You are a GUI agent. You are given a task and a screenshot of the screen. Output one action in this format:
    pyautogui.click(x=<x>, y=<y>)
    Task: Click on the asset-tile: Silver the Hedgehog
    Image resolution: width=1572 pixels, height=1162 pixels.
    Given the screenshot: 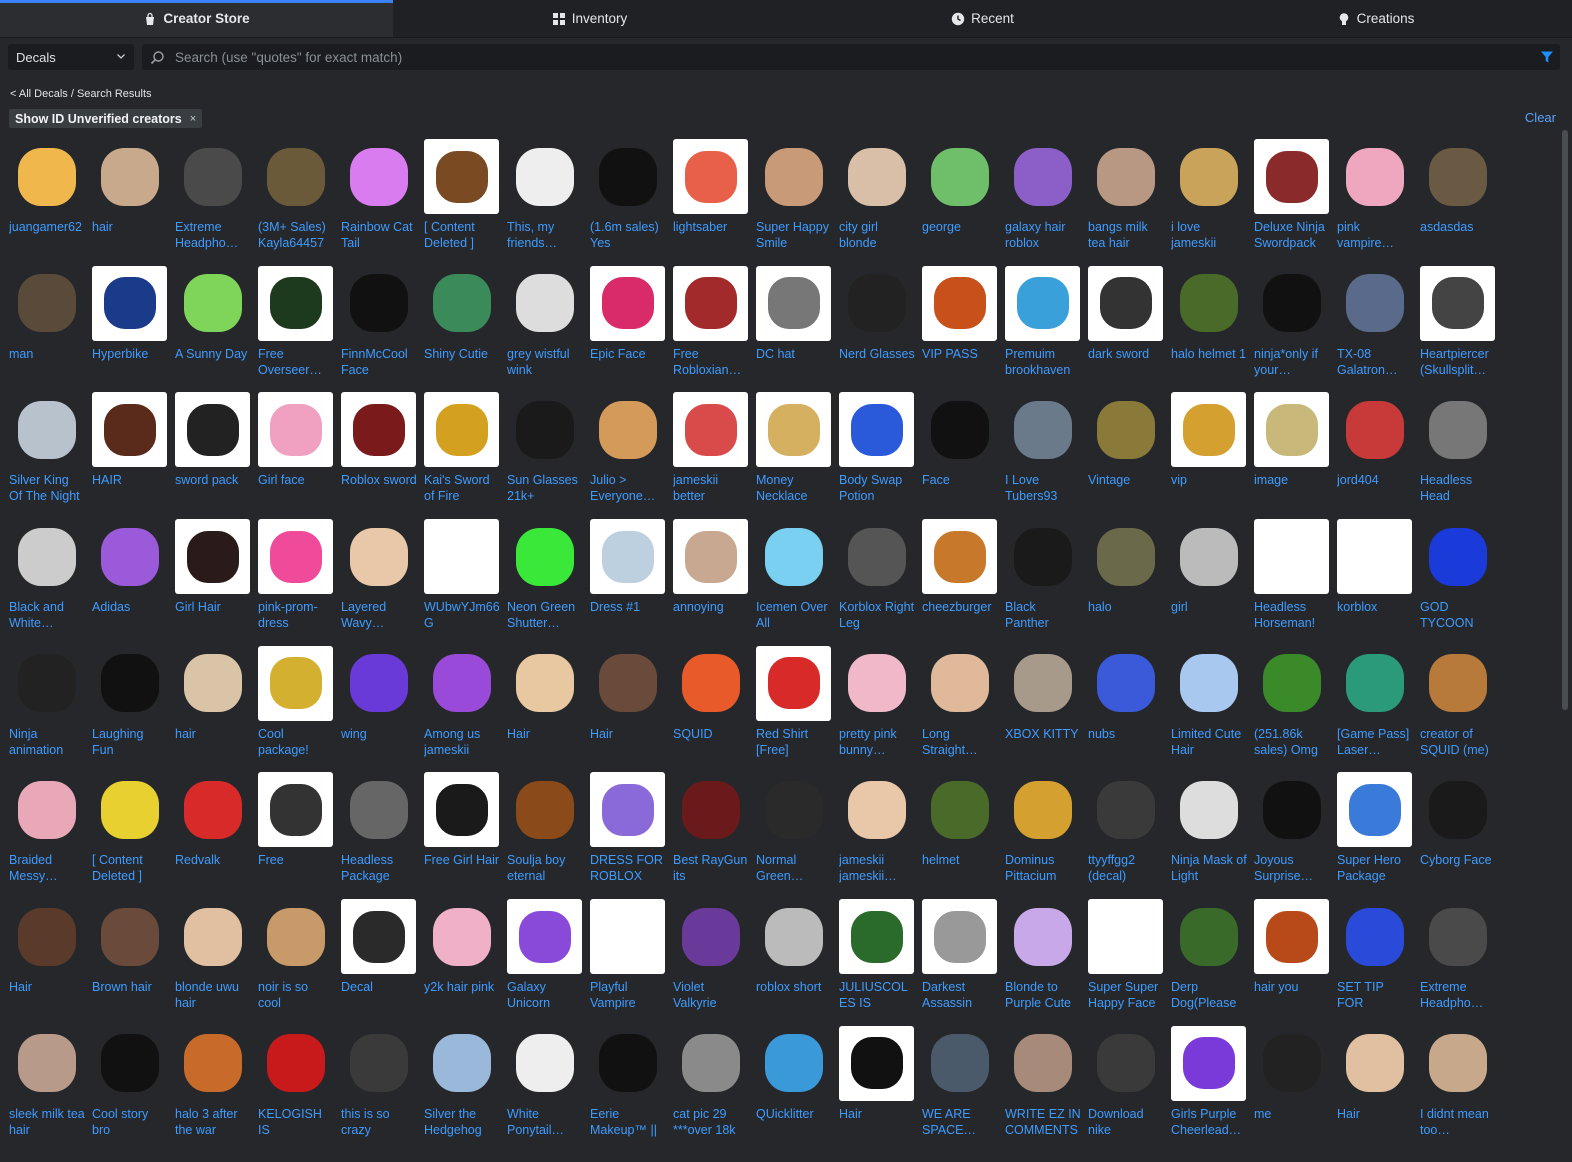 What is the action you would take?
    pyautogui.click(x=462, y=1089)
    